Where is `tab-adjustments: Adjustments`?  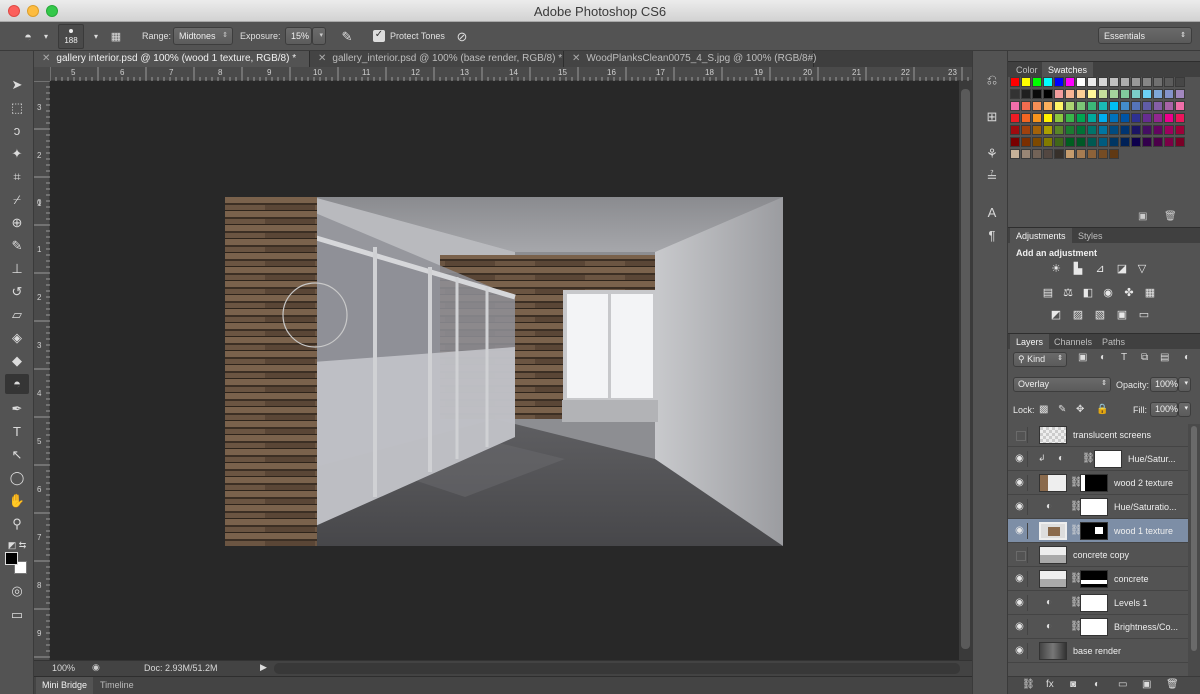
tab-adjustments: Adjustments is located at coordinates (1041, 236).